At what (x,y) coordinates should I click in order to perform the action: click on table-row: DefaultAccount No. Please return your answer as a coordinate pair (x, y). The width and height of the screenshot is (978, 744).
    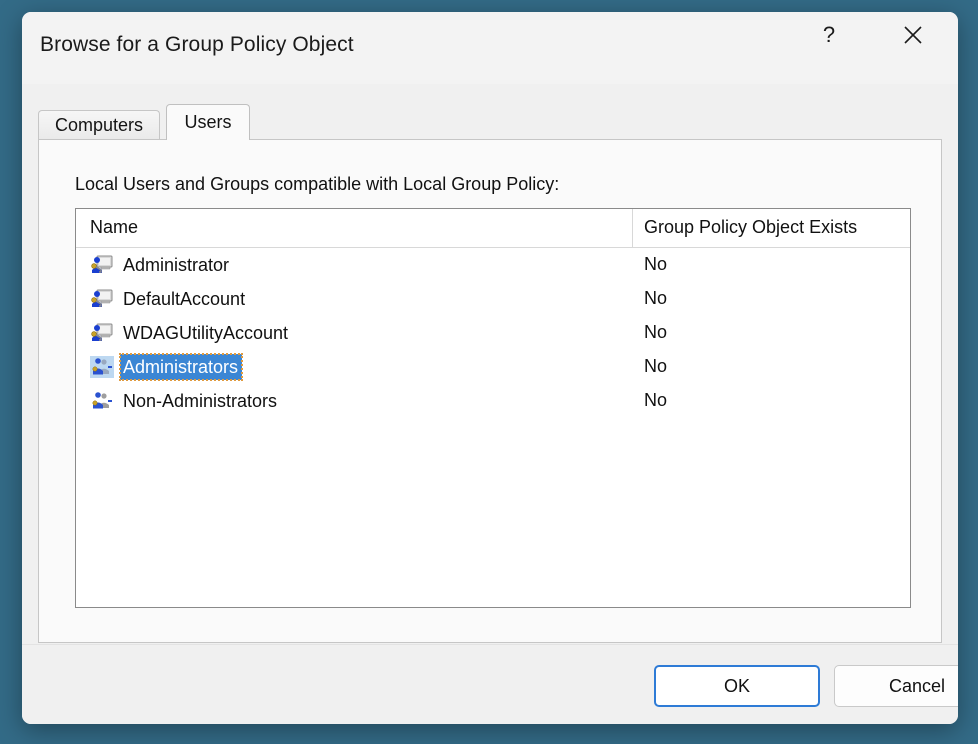
    Looking at the image, I should click on (493, 299).